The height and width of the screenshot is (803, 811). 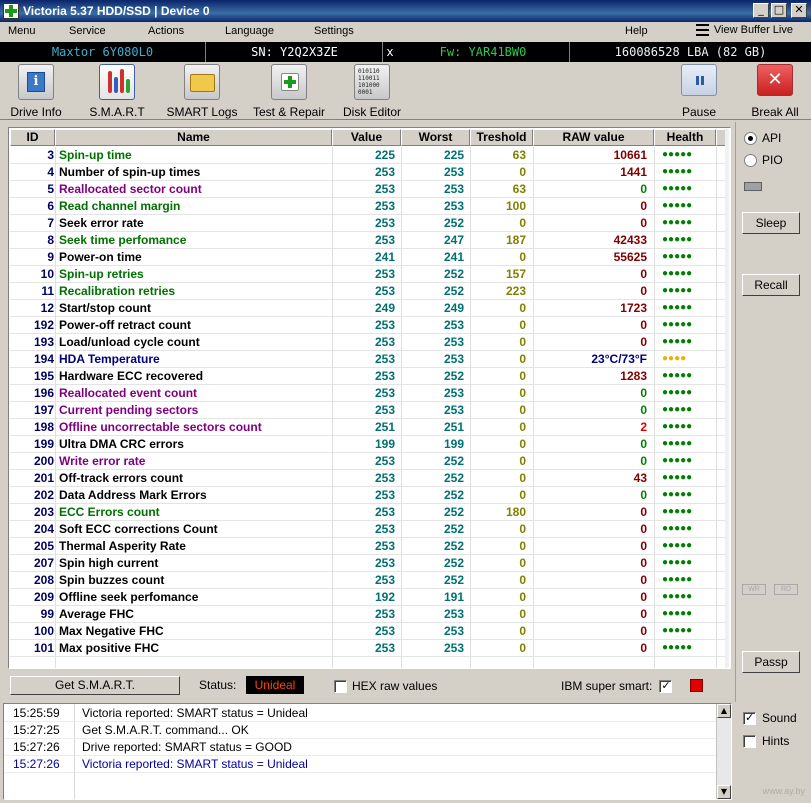 What do you see at coordinates (368, 393) in the screenshot?
I see `table-row: 196 Reallocated event count 253 253 0 0 ●●●●●` at bounding box center [368, 393].